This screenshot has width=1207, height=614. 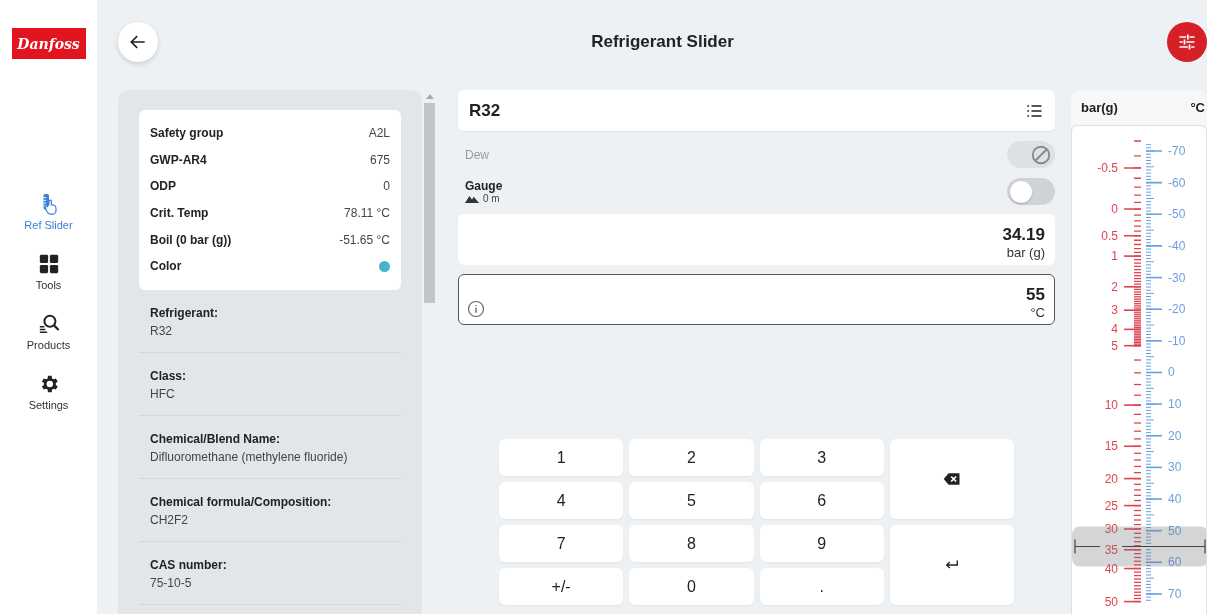 I want to click on toggle-label: Gauge, so click(x=484, y=186).